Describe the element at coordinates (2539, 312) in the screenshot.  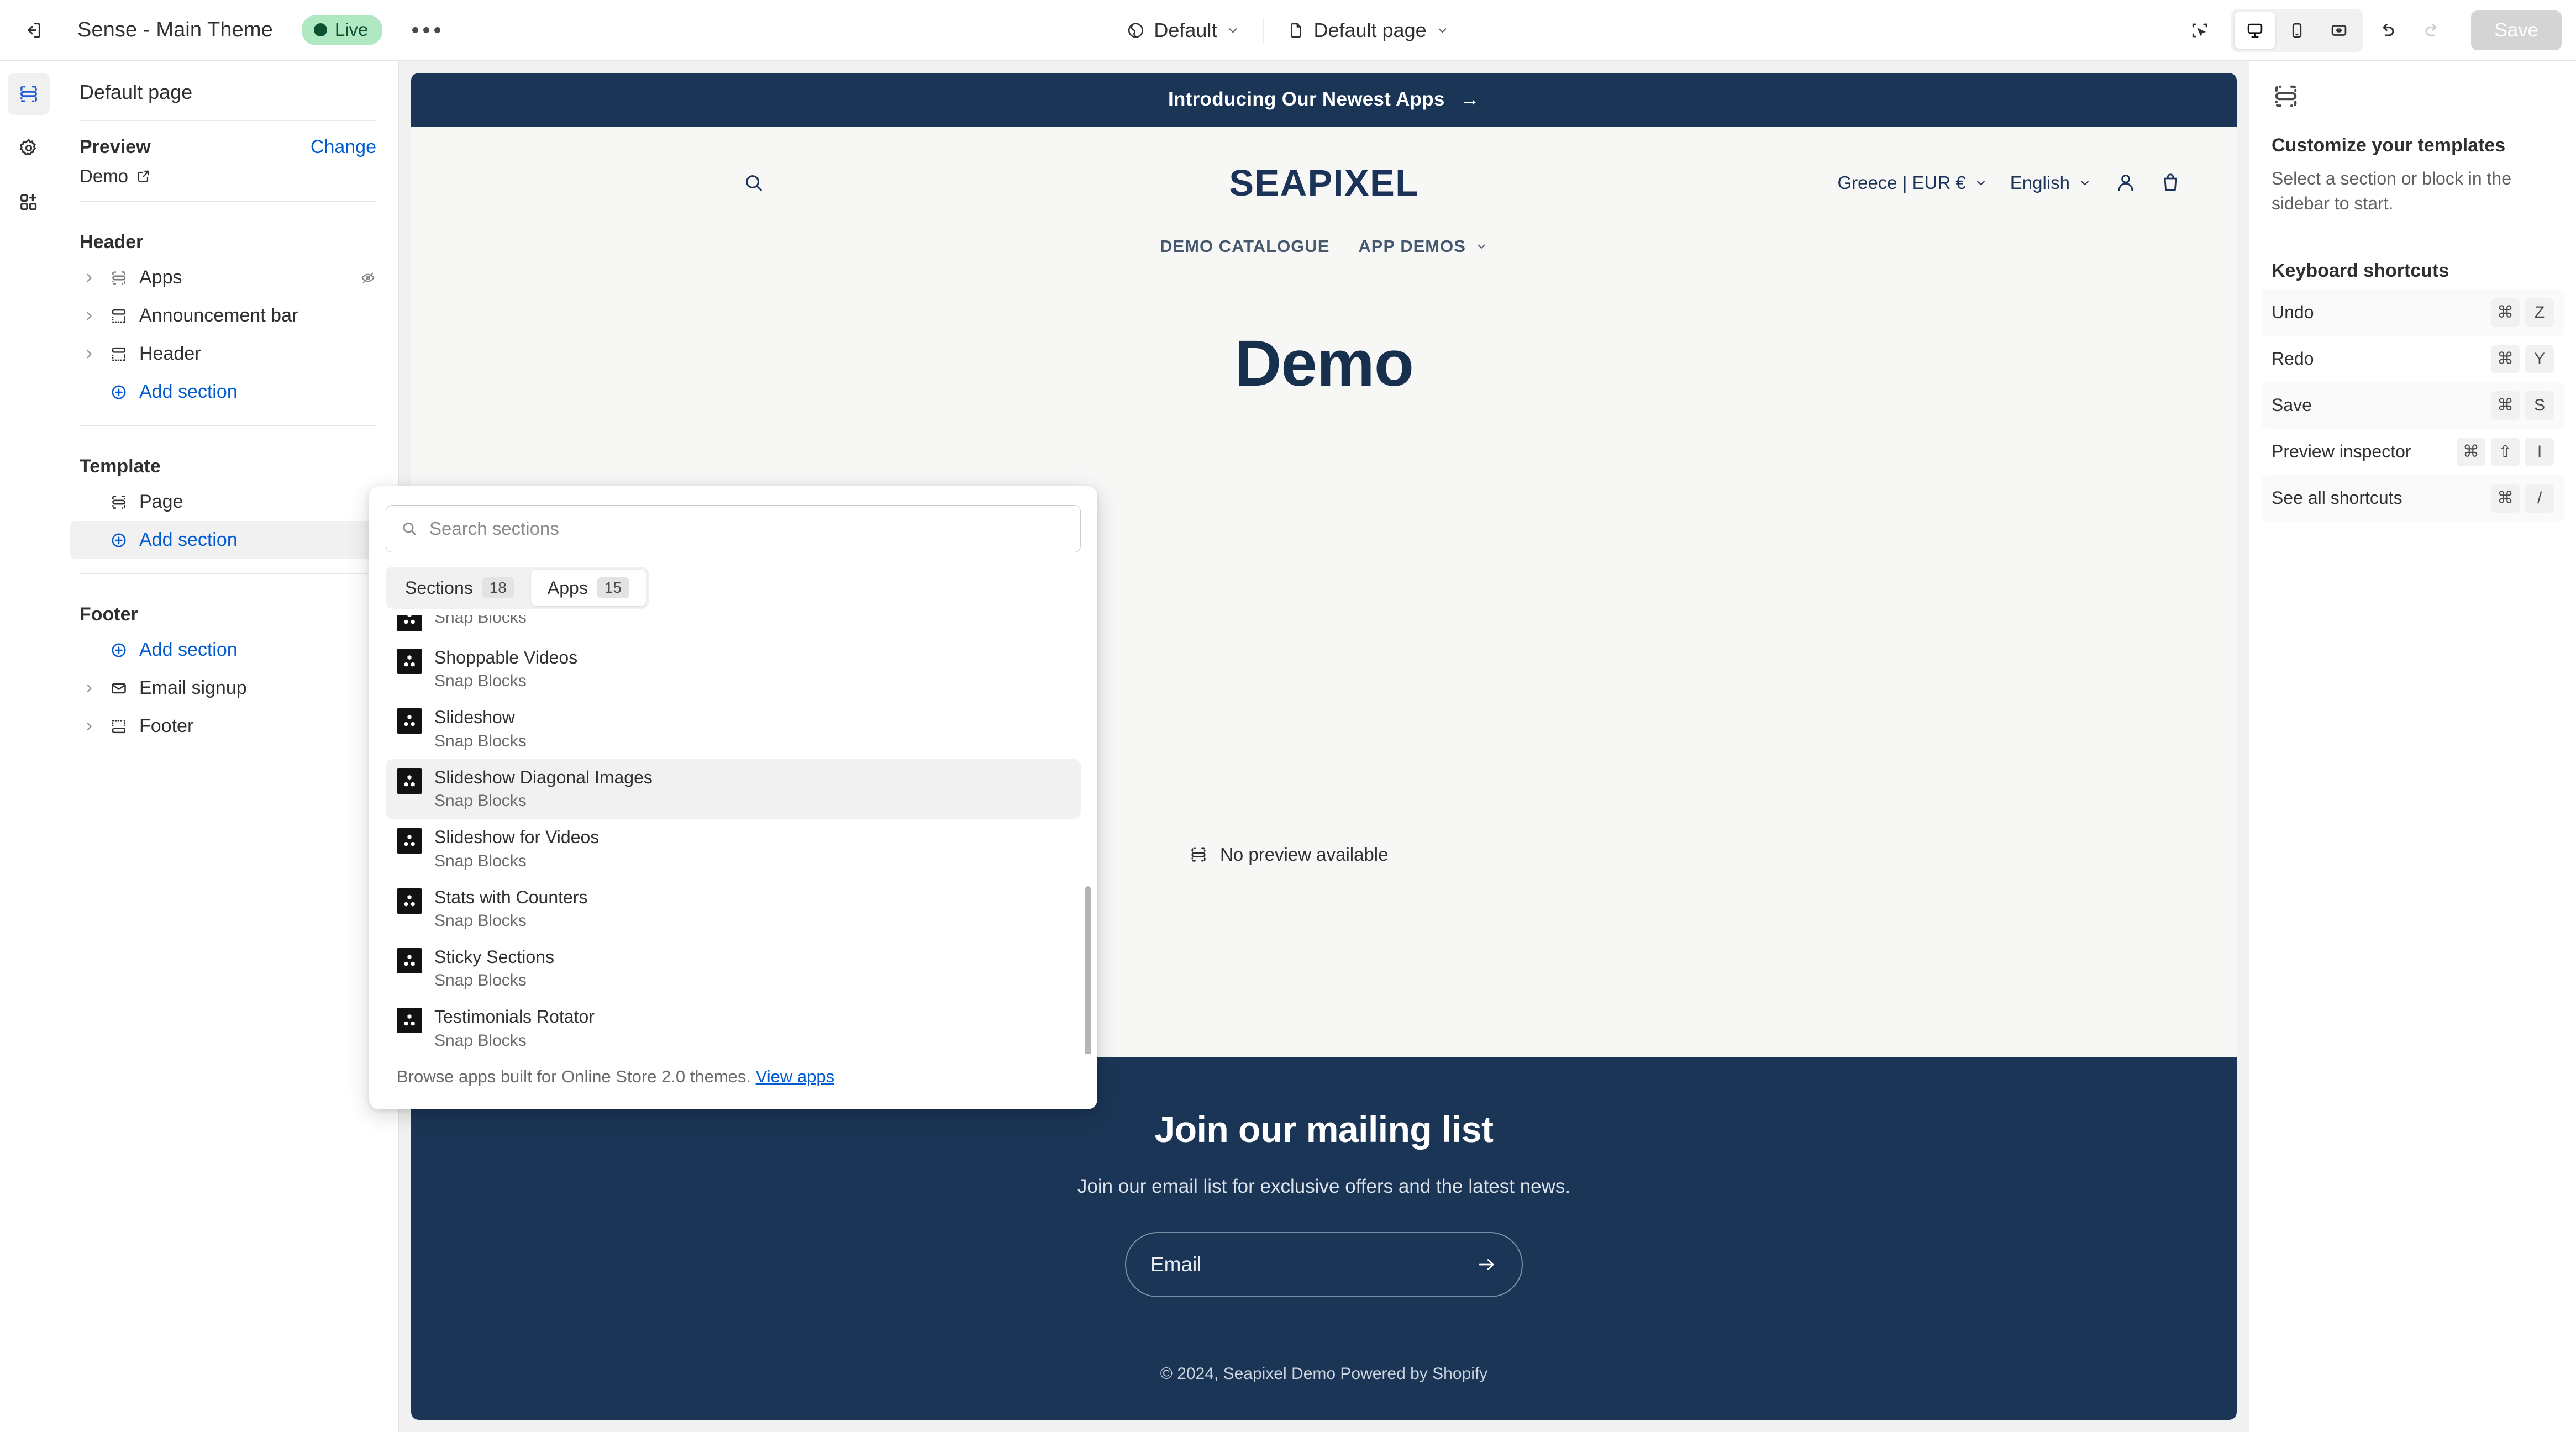
I see `key-badge: Z` at that location.